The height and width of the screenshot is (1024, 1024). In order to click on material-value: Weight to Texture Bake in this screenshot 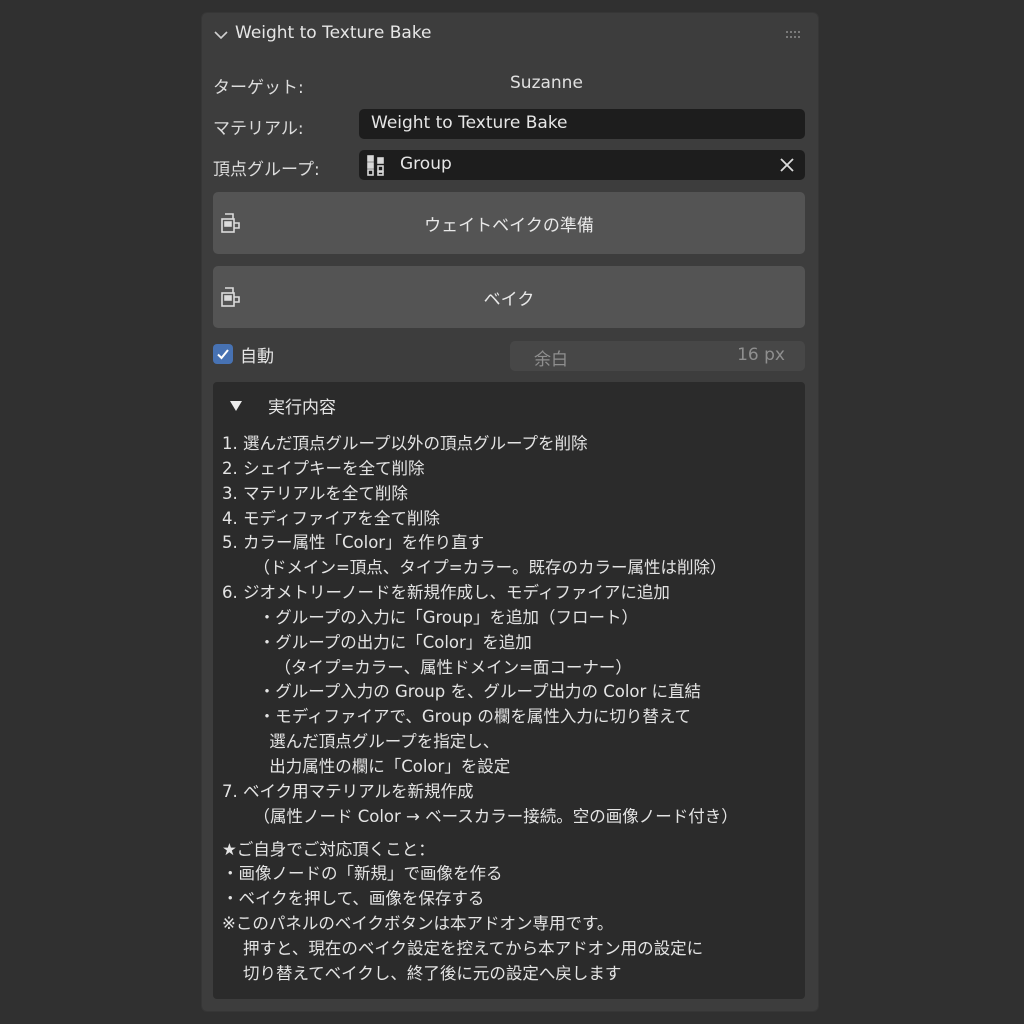, I will do `click(469, 123)`.